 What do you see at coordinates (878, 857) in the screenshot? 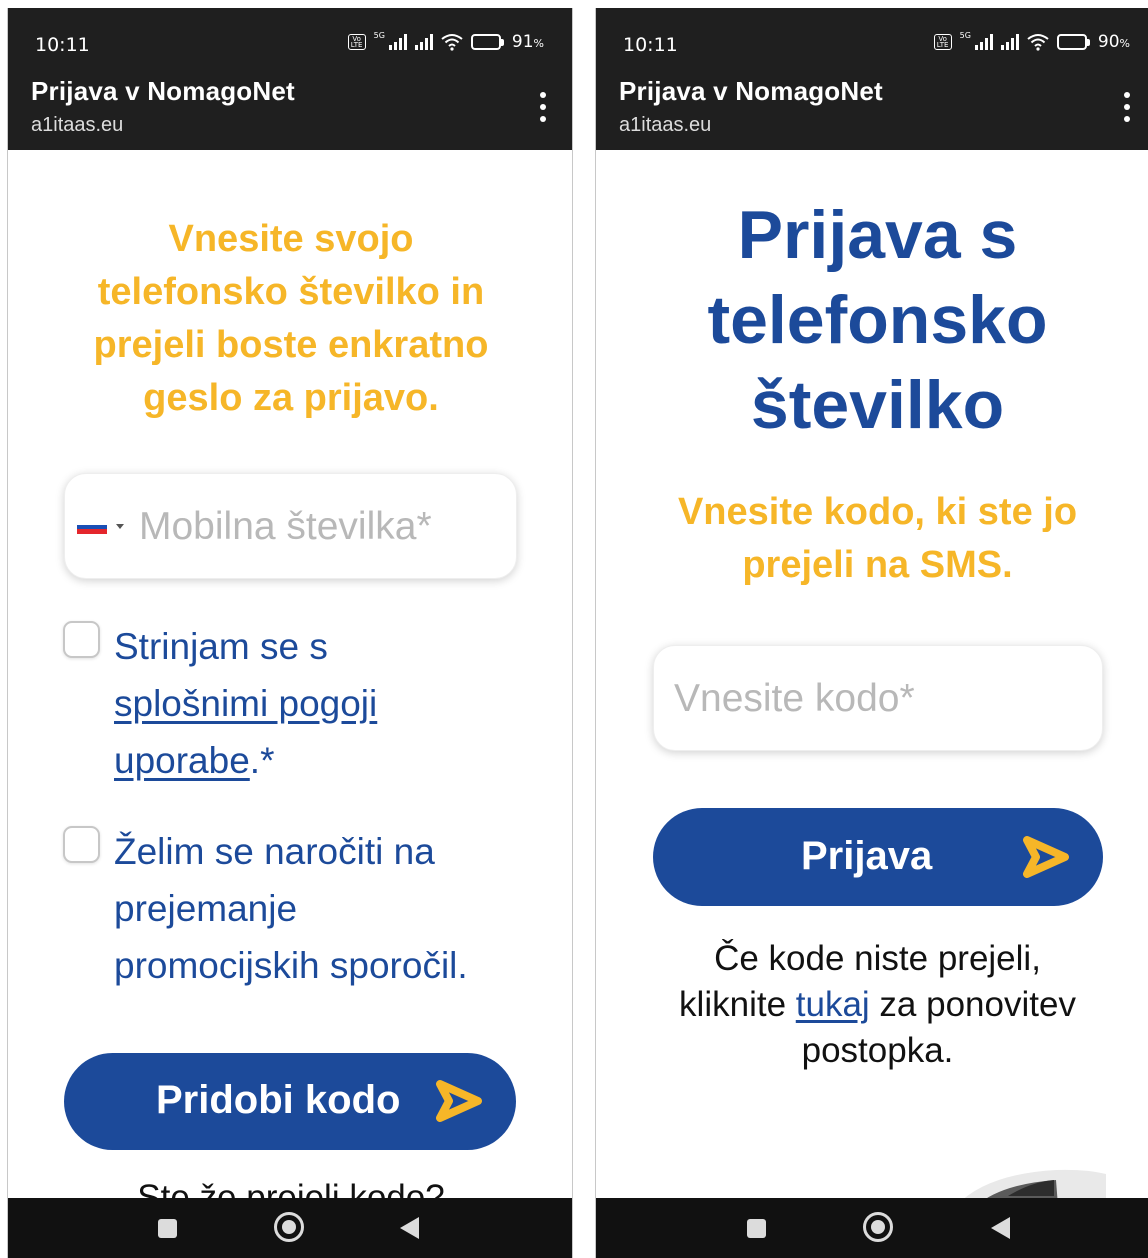
I see `login-button: Prijava` at bounding box center [878, 857].